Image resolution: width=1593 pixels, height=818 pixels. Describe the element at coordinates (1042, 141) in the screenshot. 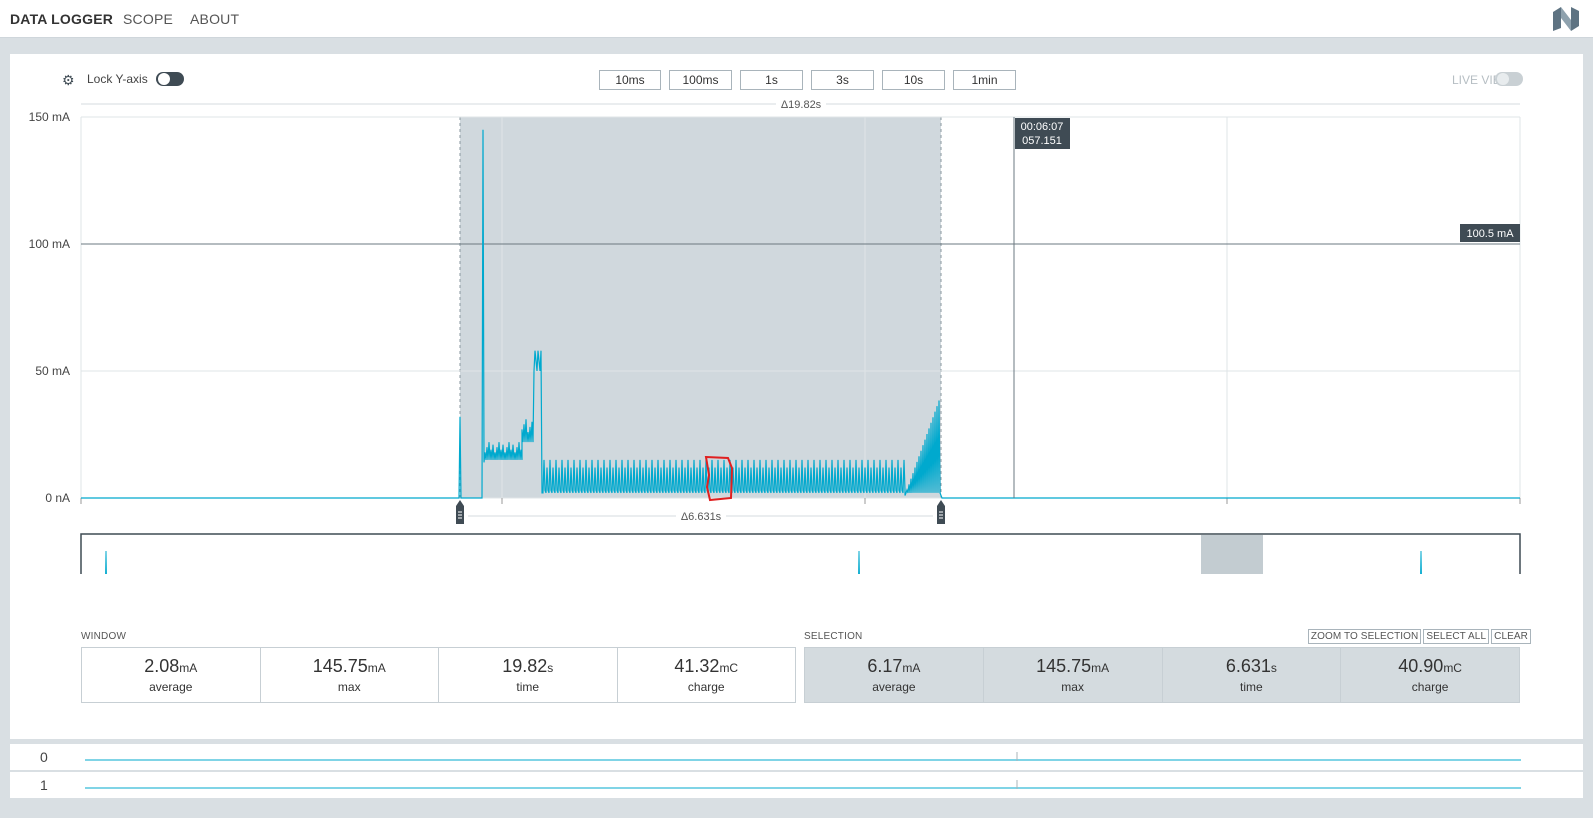

I see `cursor-ms-label: 057.151` at that location.